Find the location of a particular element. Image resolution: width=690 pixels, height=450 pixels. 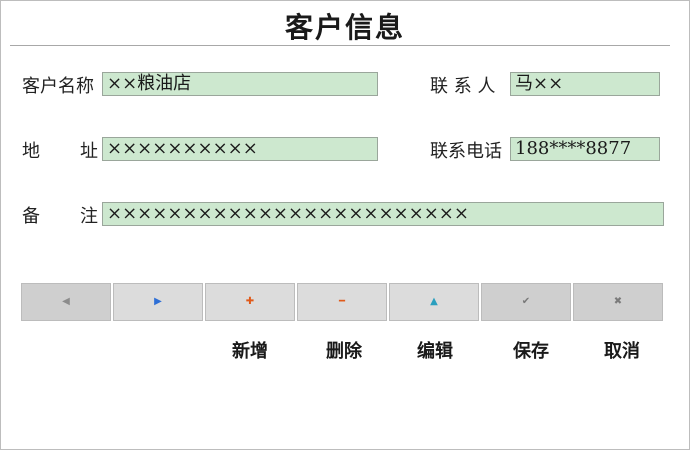

triangle-up-icon: ▲ is located at coordinates (434, 301).